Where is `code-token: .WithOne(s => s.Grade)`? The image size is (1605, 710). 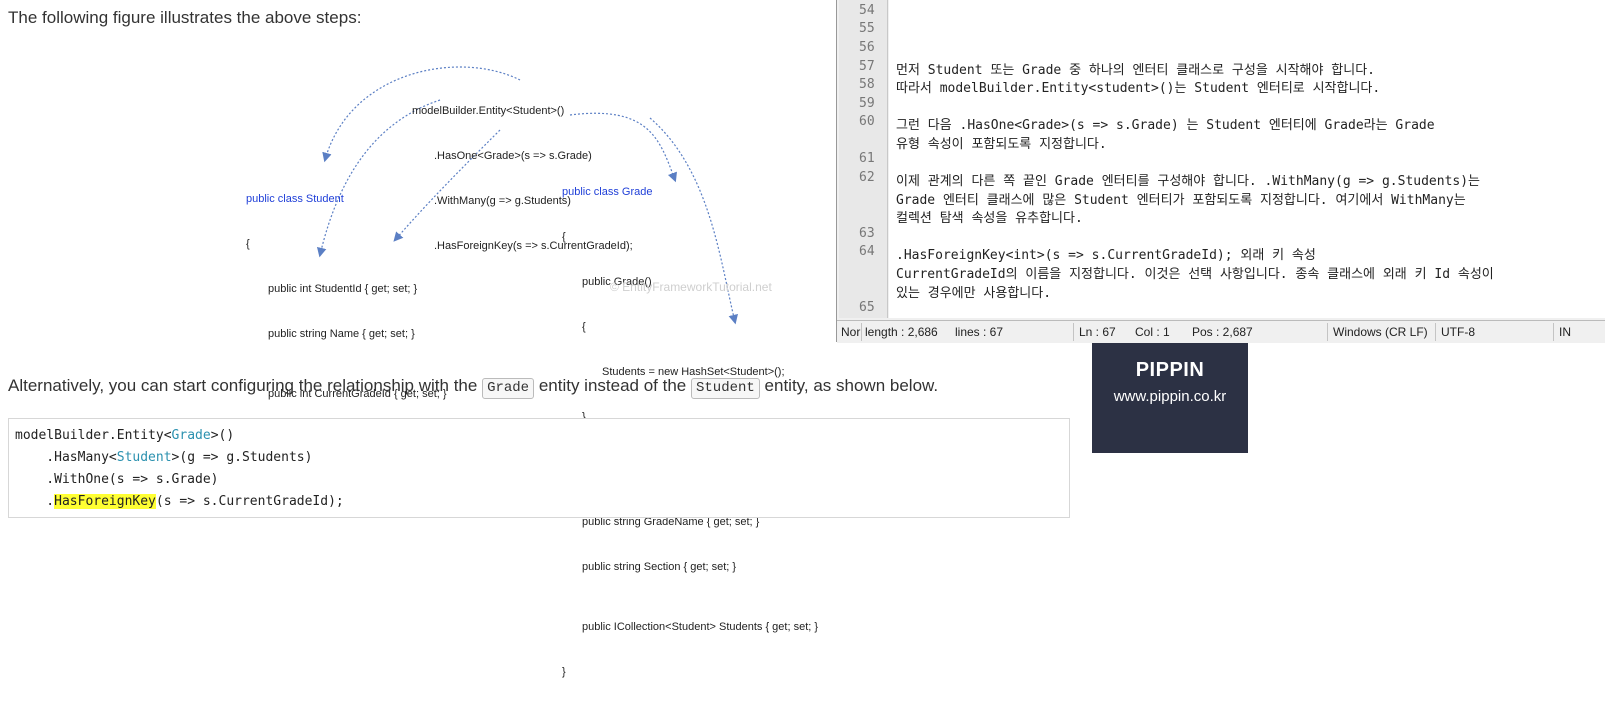
code-token: .WithOne(s => s.Grade) is located at coordinates (117, 479).